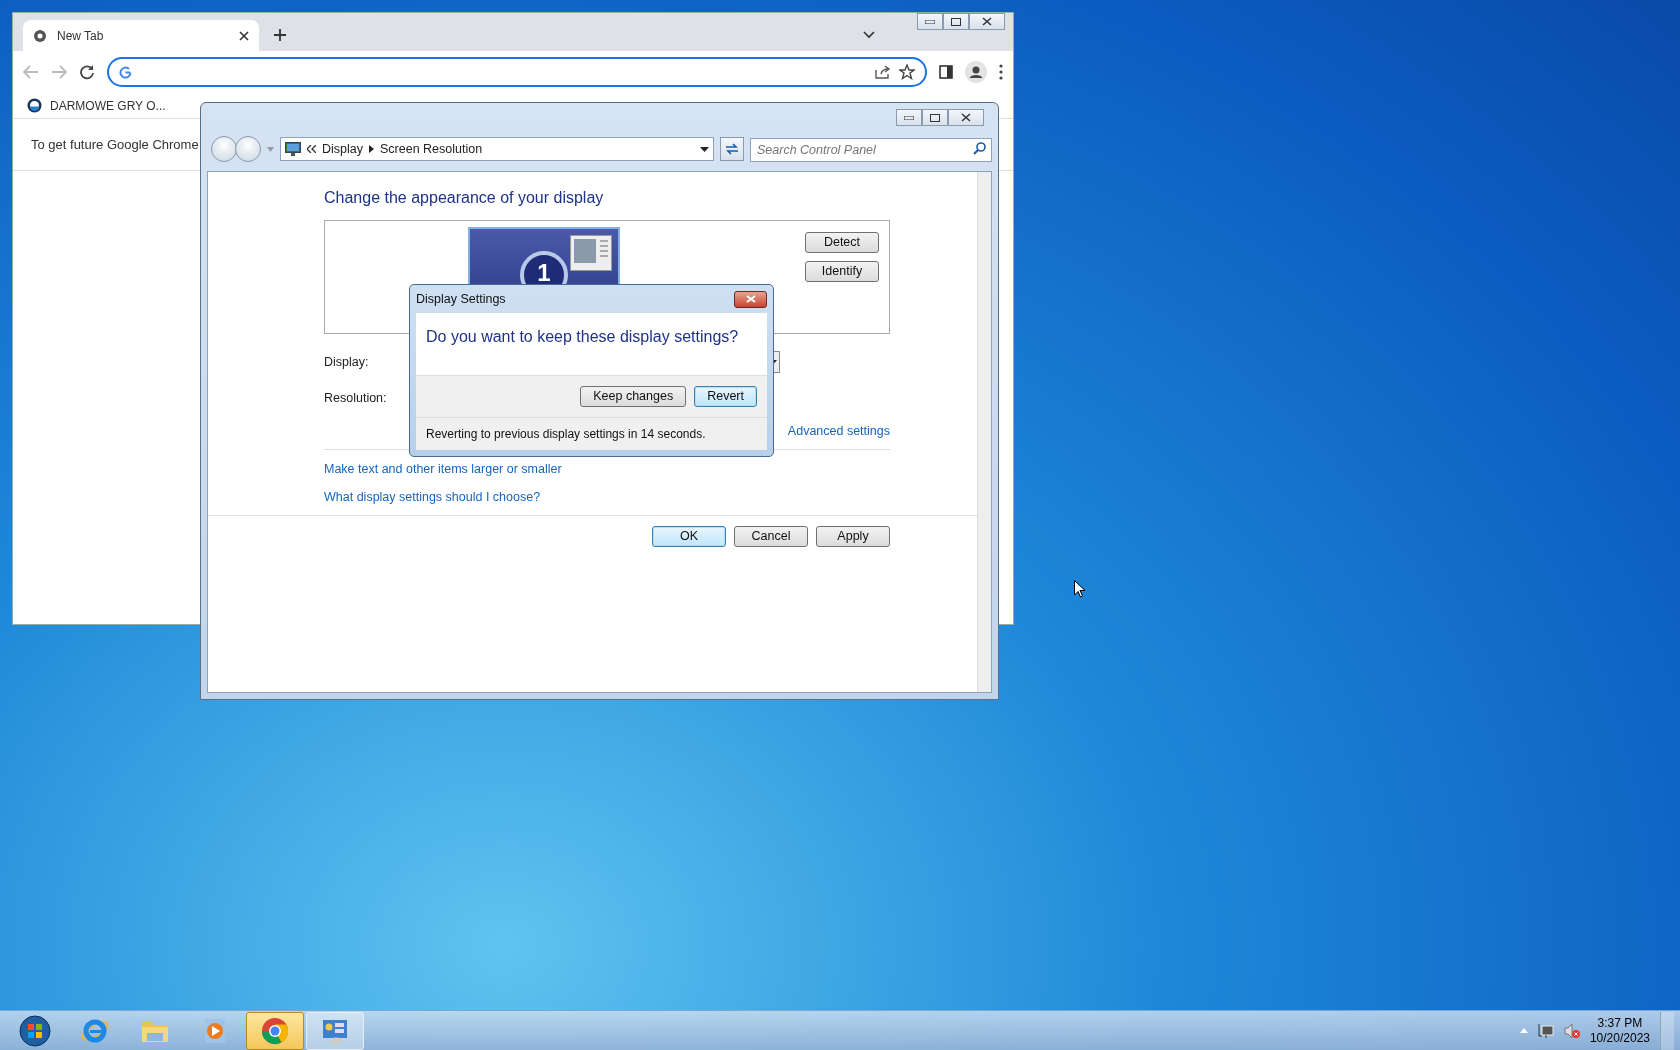 The height and width of the screenshot is (1050, 1680). Describe the element at coordinates (689, 537) in the screenshot. I see `dialog-button: OK` at that location.